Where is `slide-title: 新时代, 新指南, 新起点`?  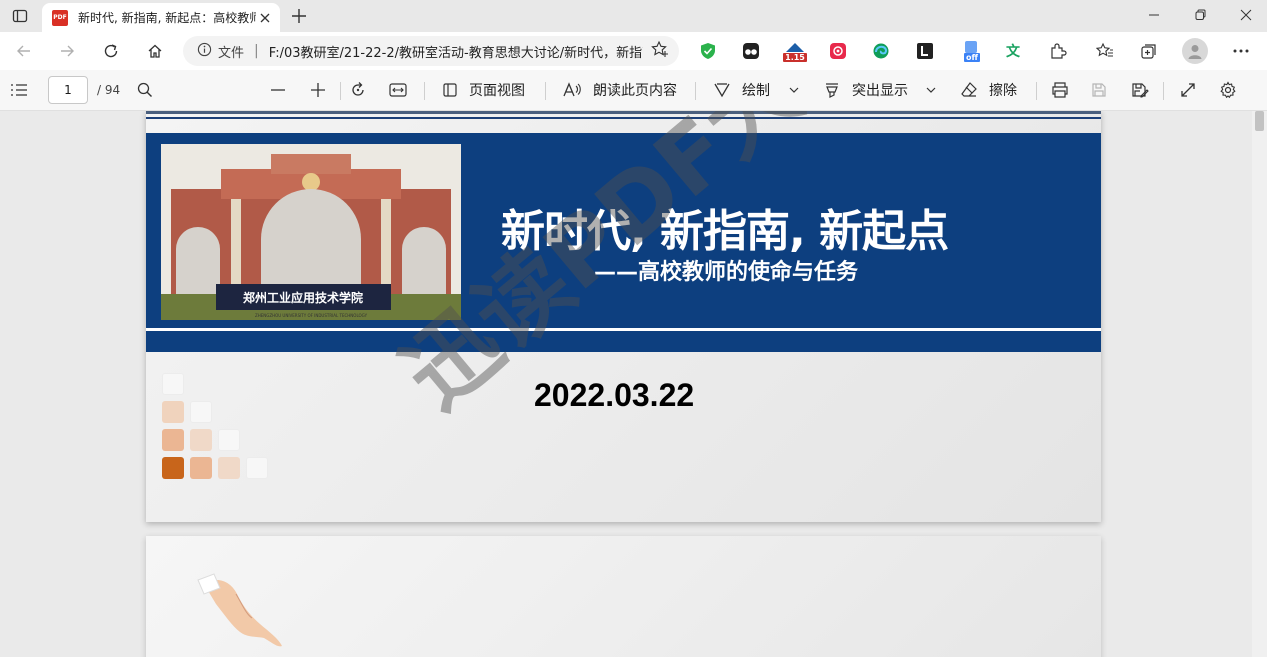 slide-title: 新时代, 新指南, 新起点 is located at coordinates (725, 231).